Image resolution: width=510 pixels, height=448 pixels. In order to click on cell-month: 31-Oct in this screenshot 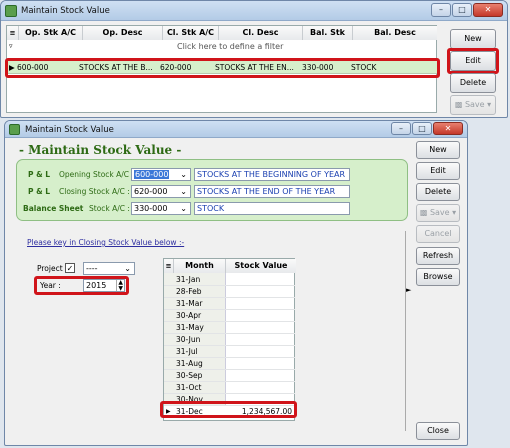, I will do `click(188, 387)`.